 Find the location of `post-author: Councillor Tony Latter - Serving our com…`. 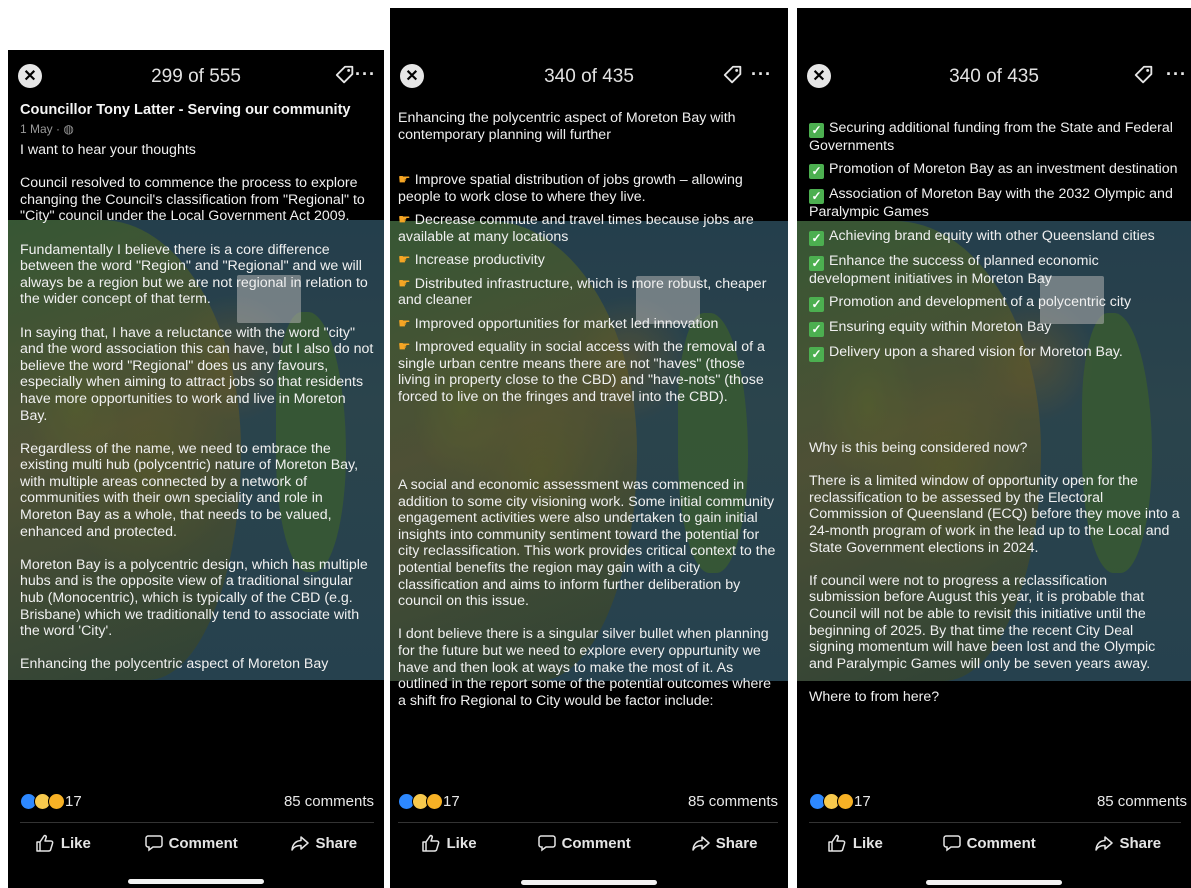

post-author: Councillor Tony Latter - Serving our com… is located at coordinates (185, 110).